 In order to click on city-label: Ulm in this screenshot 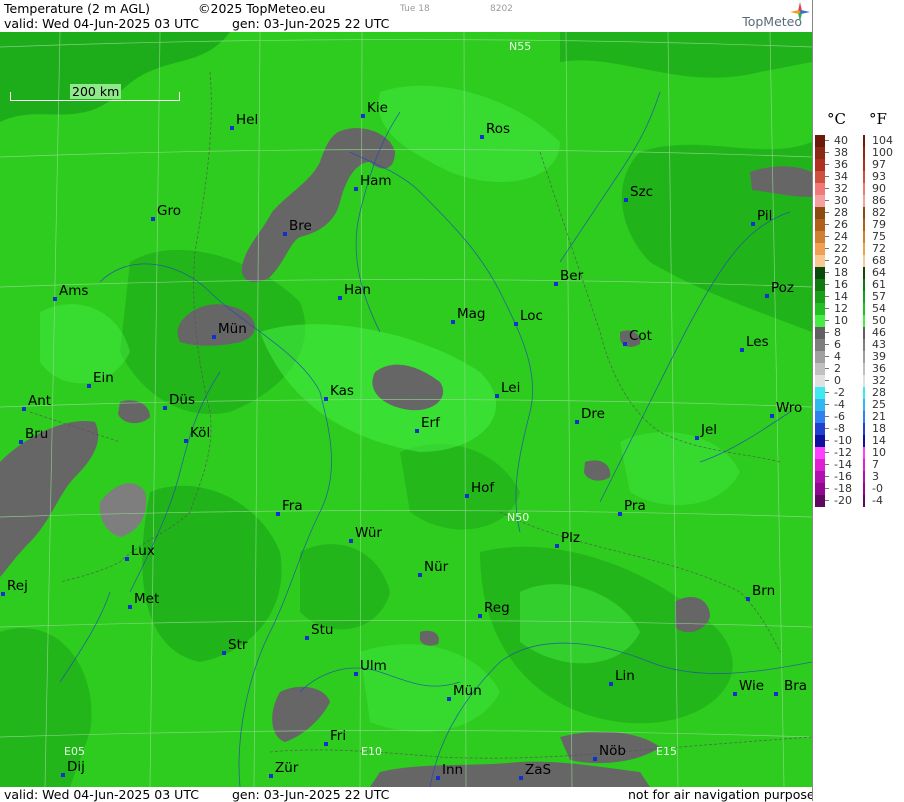, I will do `click(373, 666)`.